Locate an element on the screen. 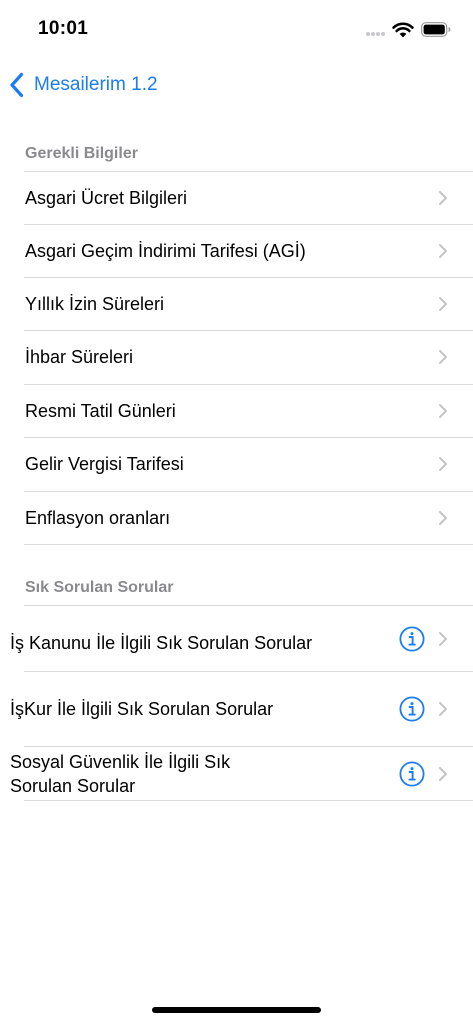 This screenshot has width=473, height=1024. section-header-required-info: Gerekli Bilgiler is located at coordinates (81, 153).